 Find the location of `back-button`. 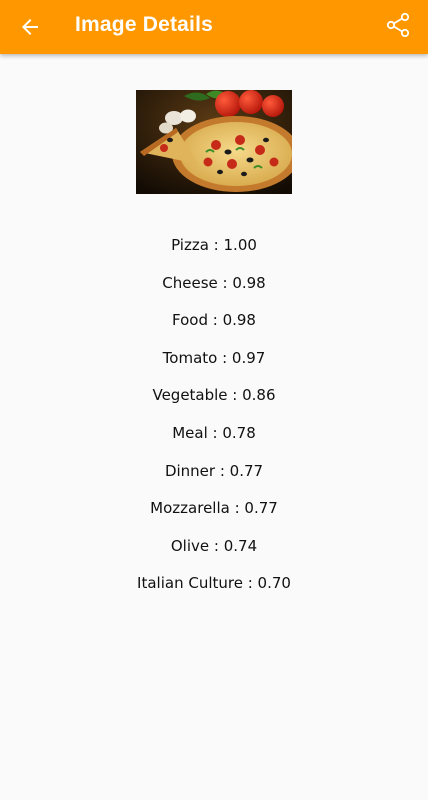

back-button is located at coordinates (30, 27).